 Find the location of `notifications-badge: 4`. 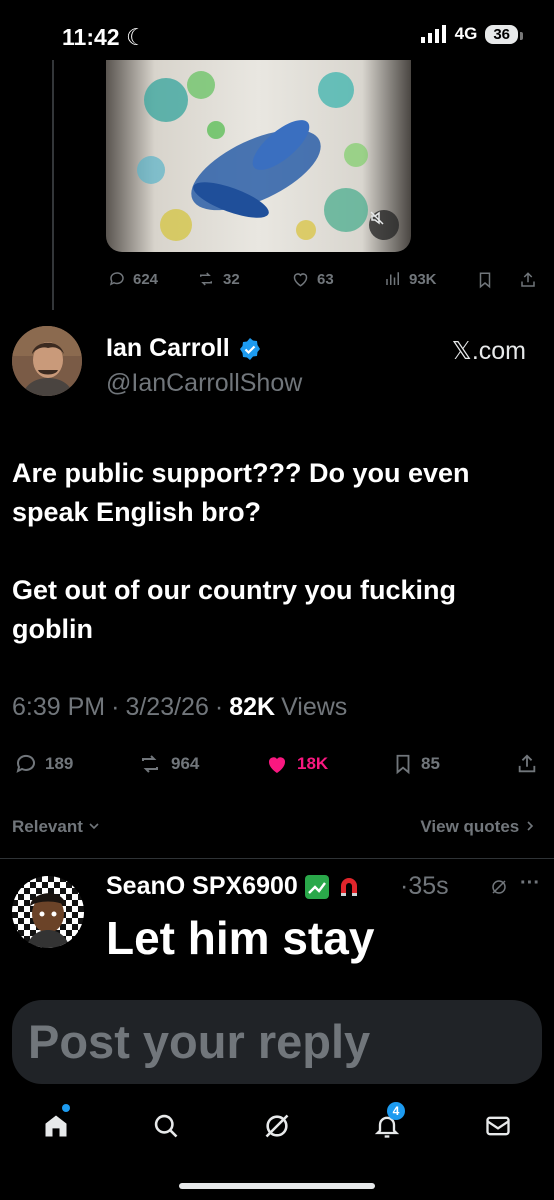

notifications-badge: 4 is located at coordinates (396, 1111).